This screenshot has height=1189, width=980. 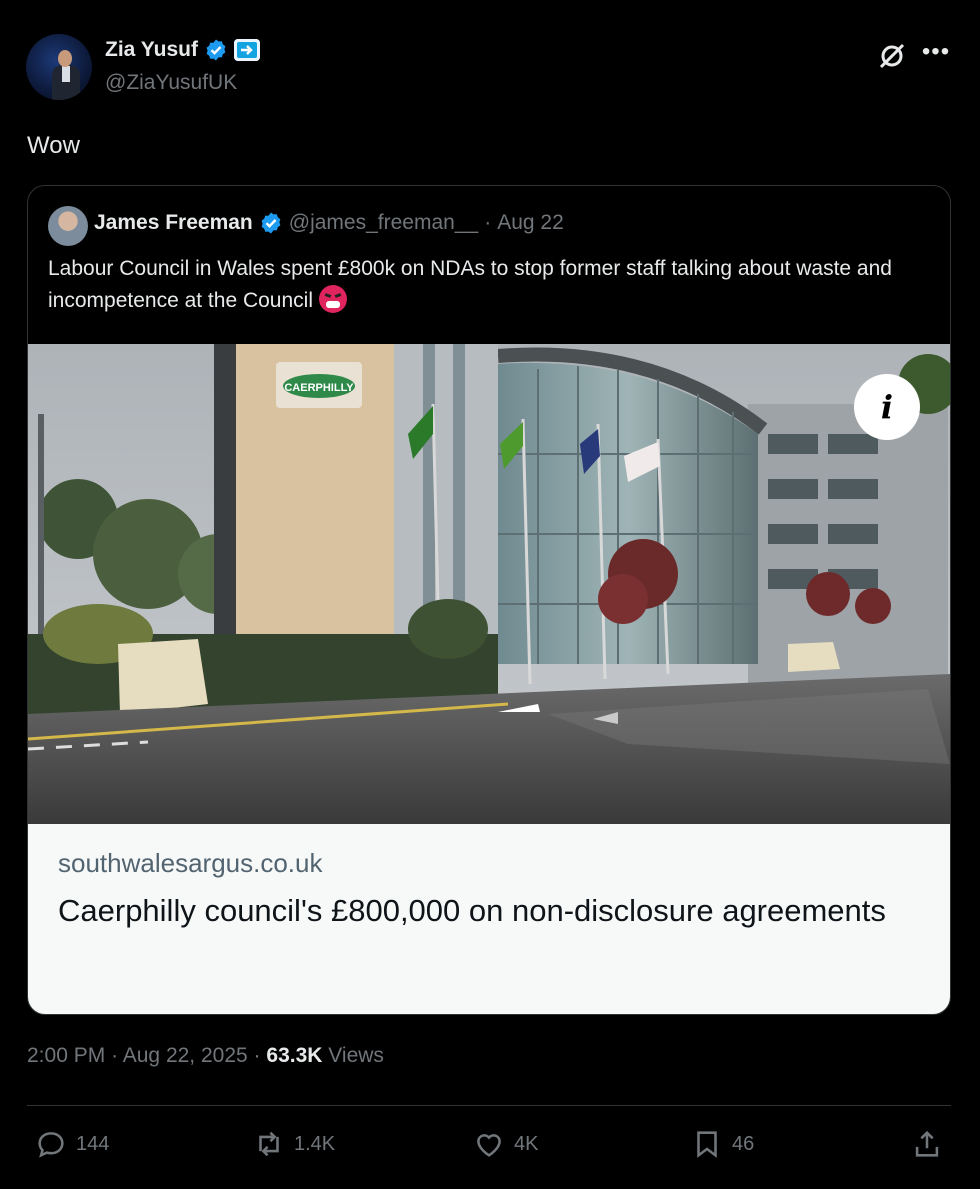 I want to click on quoted-verified-badge-icon, so click(x=271, y=223).